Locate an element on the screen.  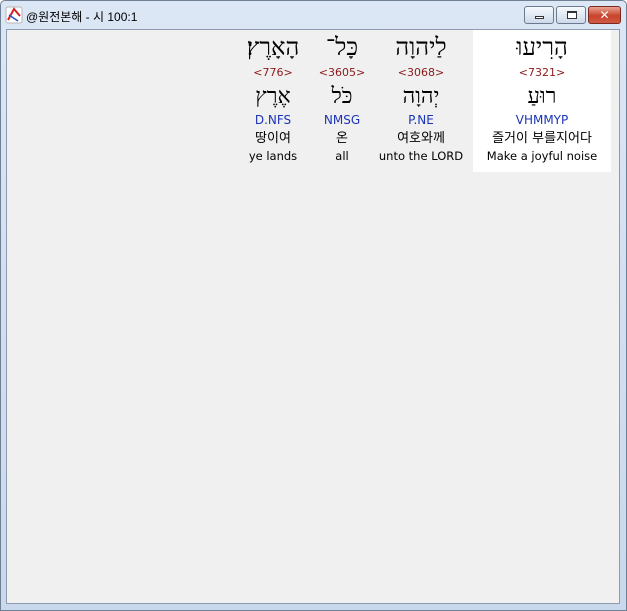
word-column-4: הָאָרֶץ׃ <776> אֶרֶץ D.NFS 땅이여 ye lands is located at coordinates (273, 101).